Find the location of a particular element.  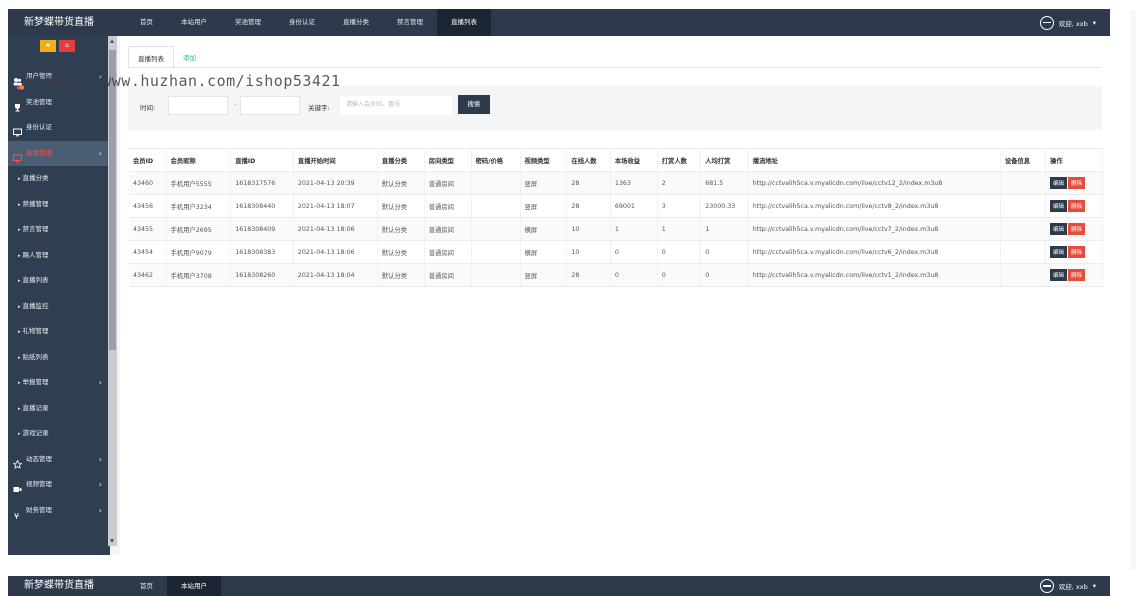

user-avatar-icon is located at coordinates (1046, 586).